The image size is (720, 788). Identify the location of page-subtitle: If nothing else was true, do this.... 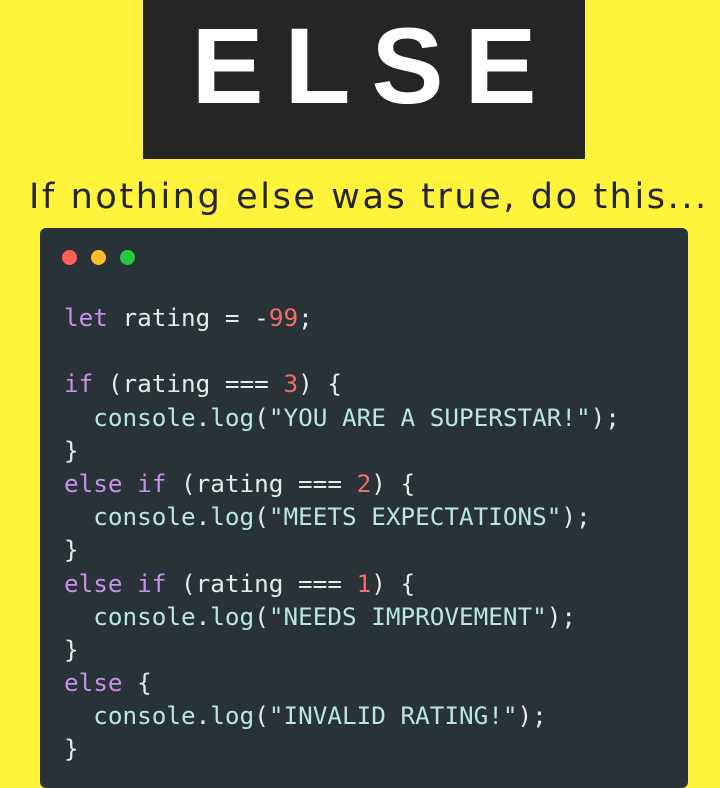
(369, 197).